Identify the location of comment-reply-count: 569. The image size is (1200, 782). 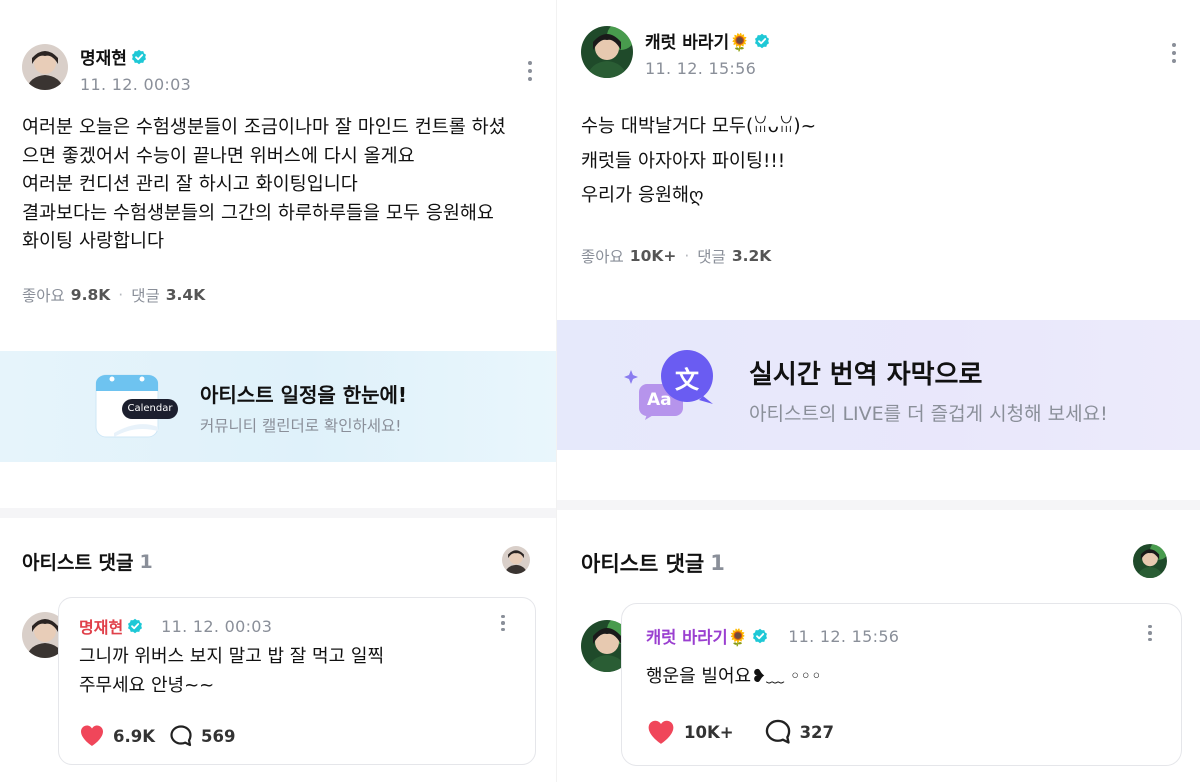
(218, 736).